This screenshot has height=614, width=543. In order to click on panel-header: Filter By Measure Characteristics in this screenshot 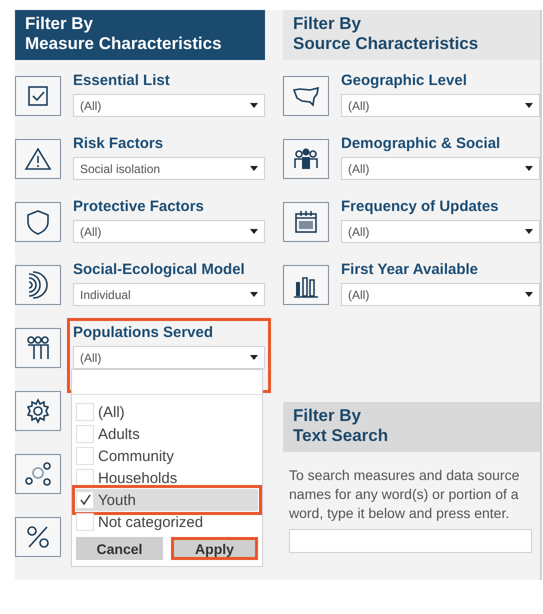, I will do `click(140, 35)`.